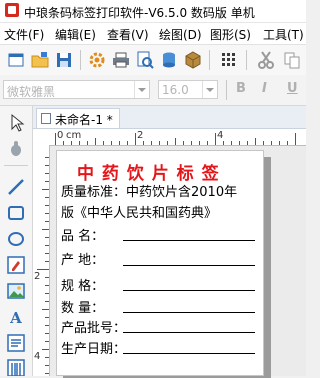  I want to click on underline-origin, so click(189, 265).